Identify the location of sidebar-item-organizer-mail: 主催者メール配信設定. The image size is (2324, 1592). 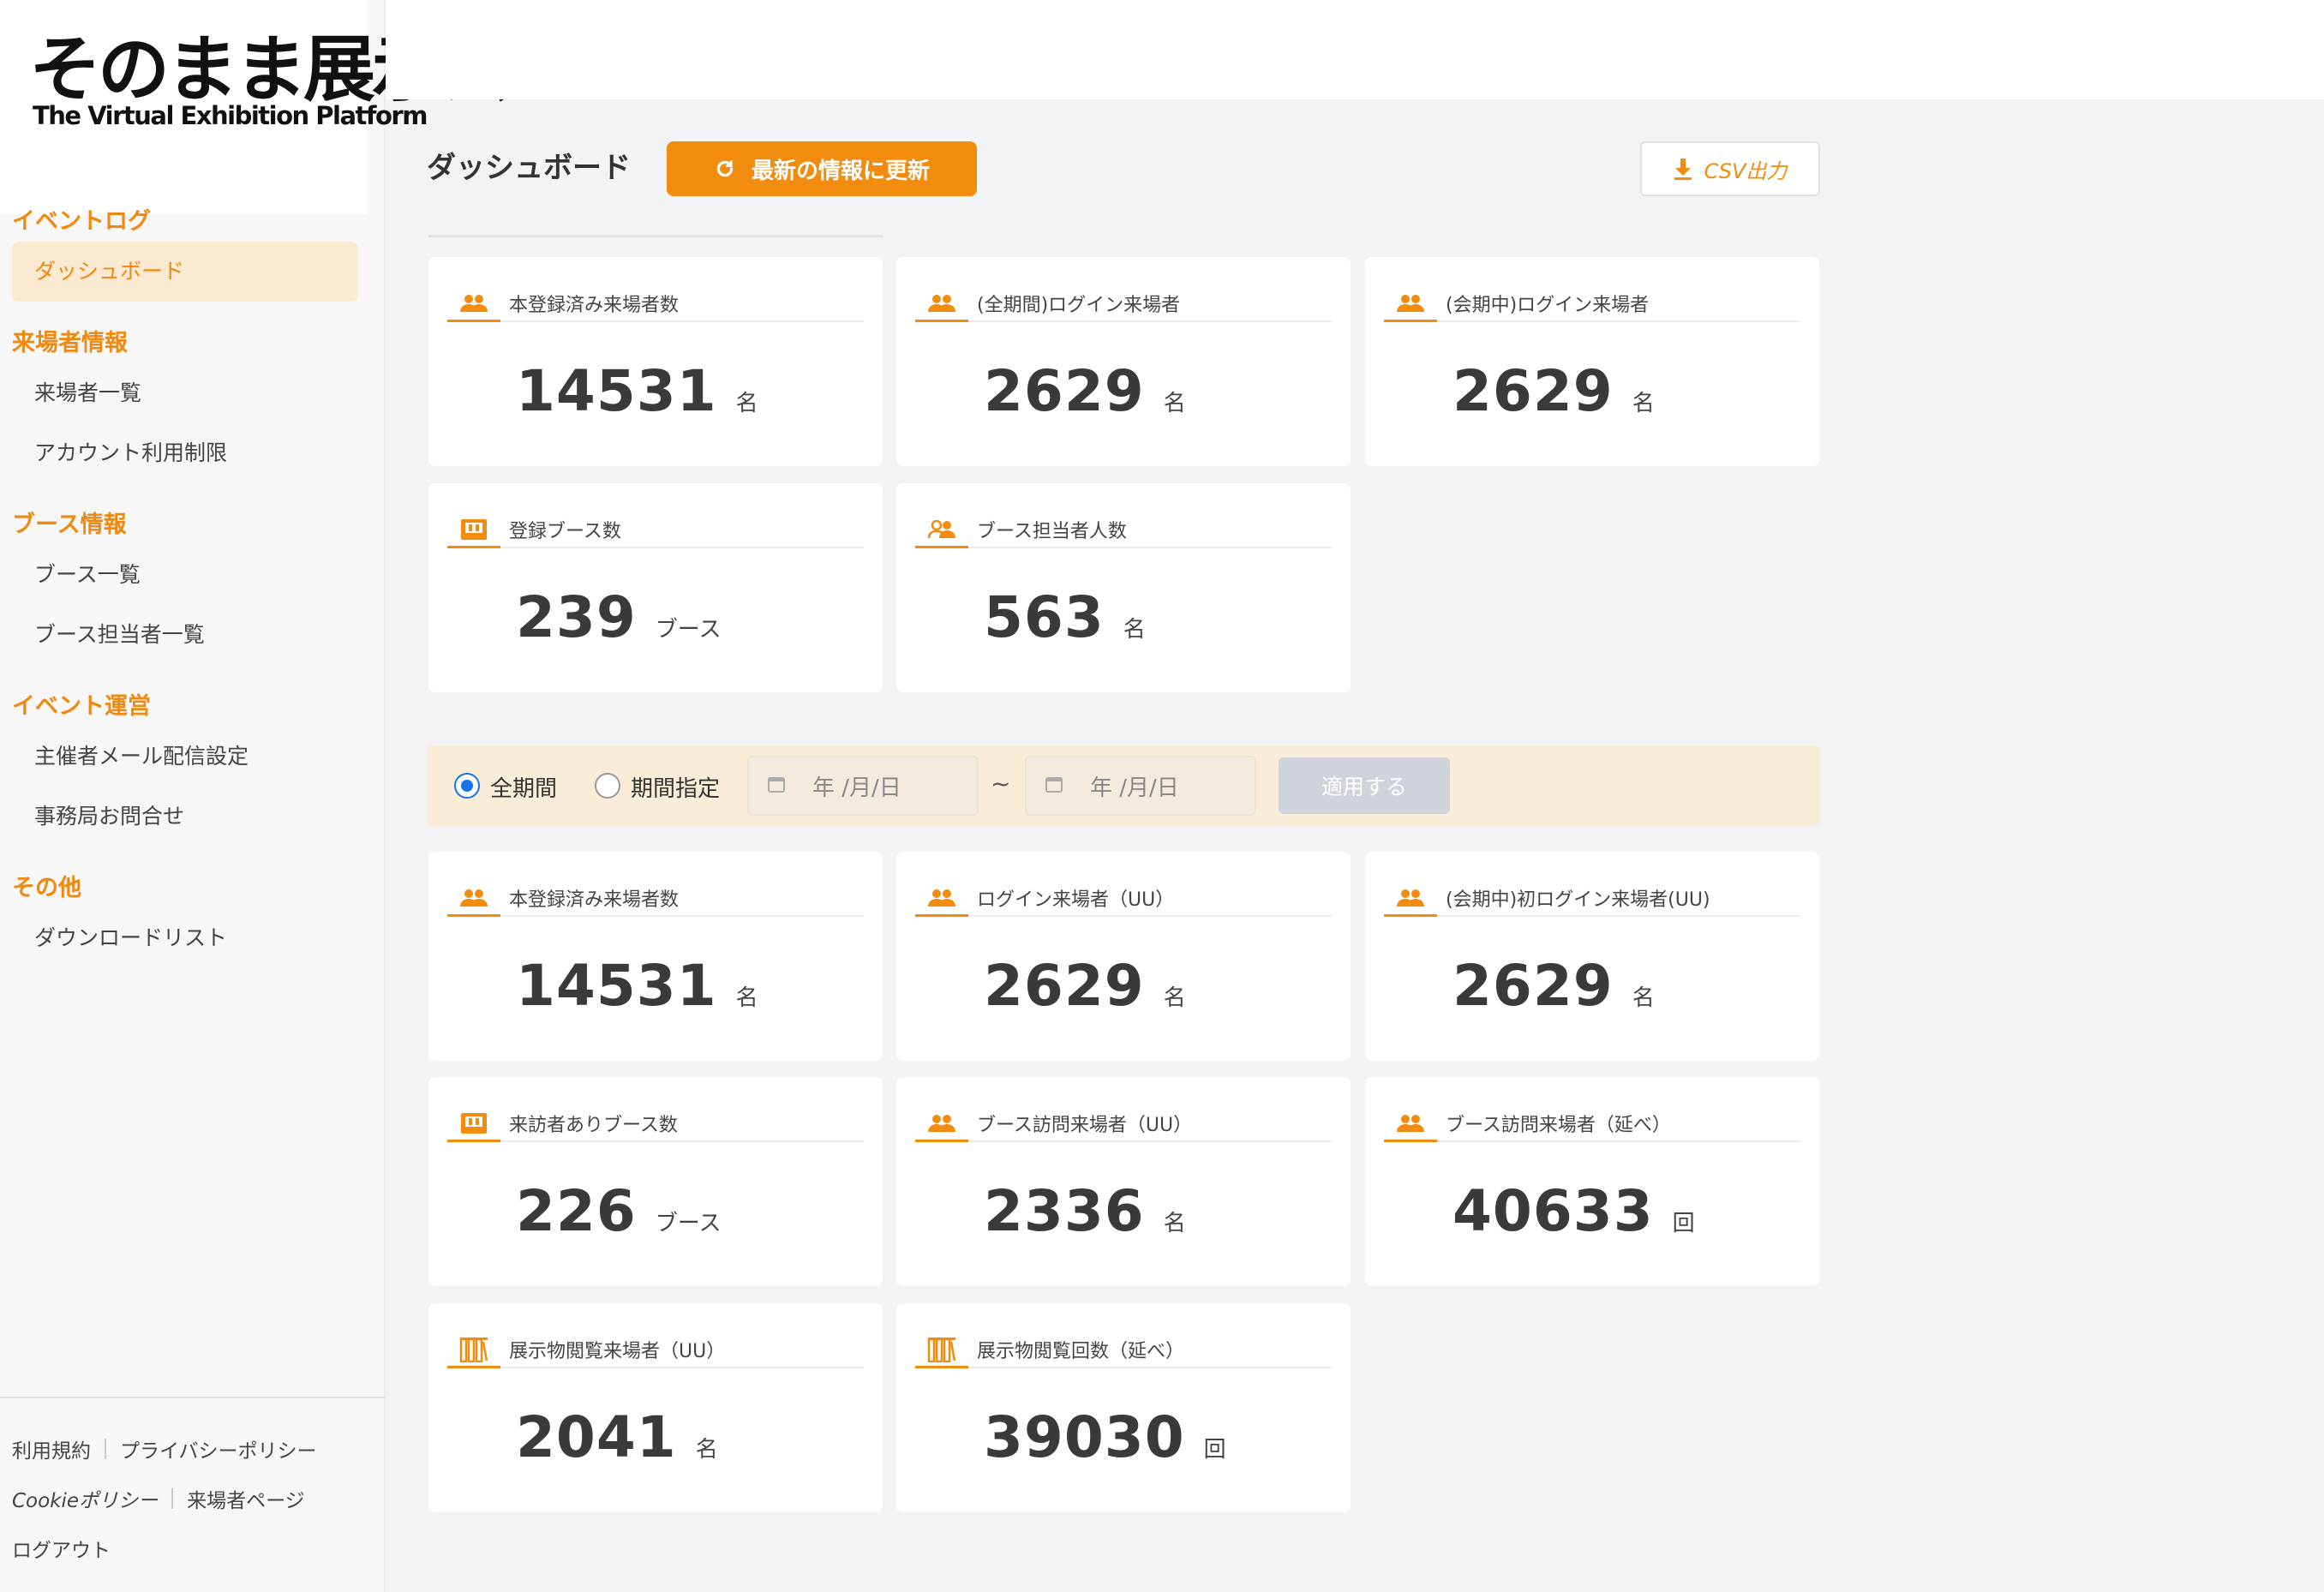
(193, 757).